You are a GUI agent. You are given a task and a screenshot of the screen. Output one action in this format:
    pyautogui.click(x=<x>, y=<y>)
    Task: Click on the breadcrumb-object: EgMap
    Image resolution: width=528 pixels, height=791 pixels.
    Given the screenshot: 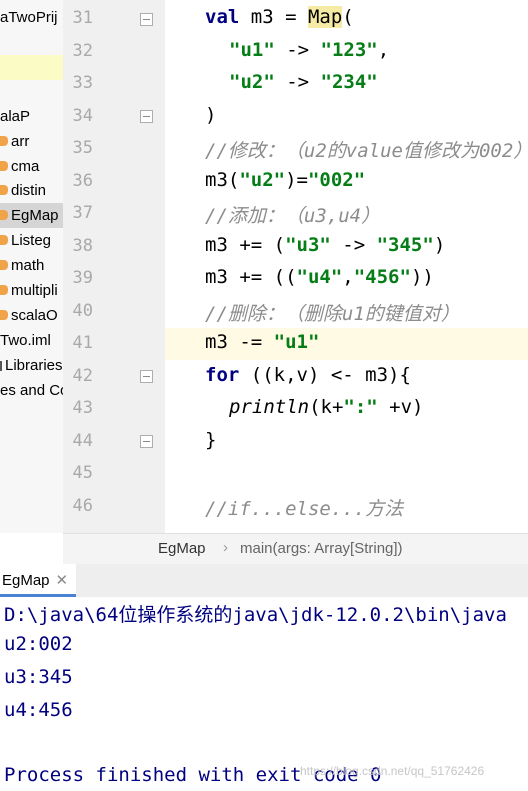 What is the action you would take?
    pyautogui.click(x=182, y=548)
    